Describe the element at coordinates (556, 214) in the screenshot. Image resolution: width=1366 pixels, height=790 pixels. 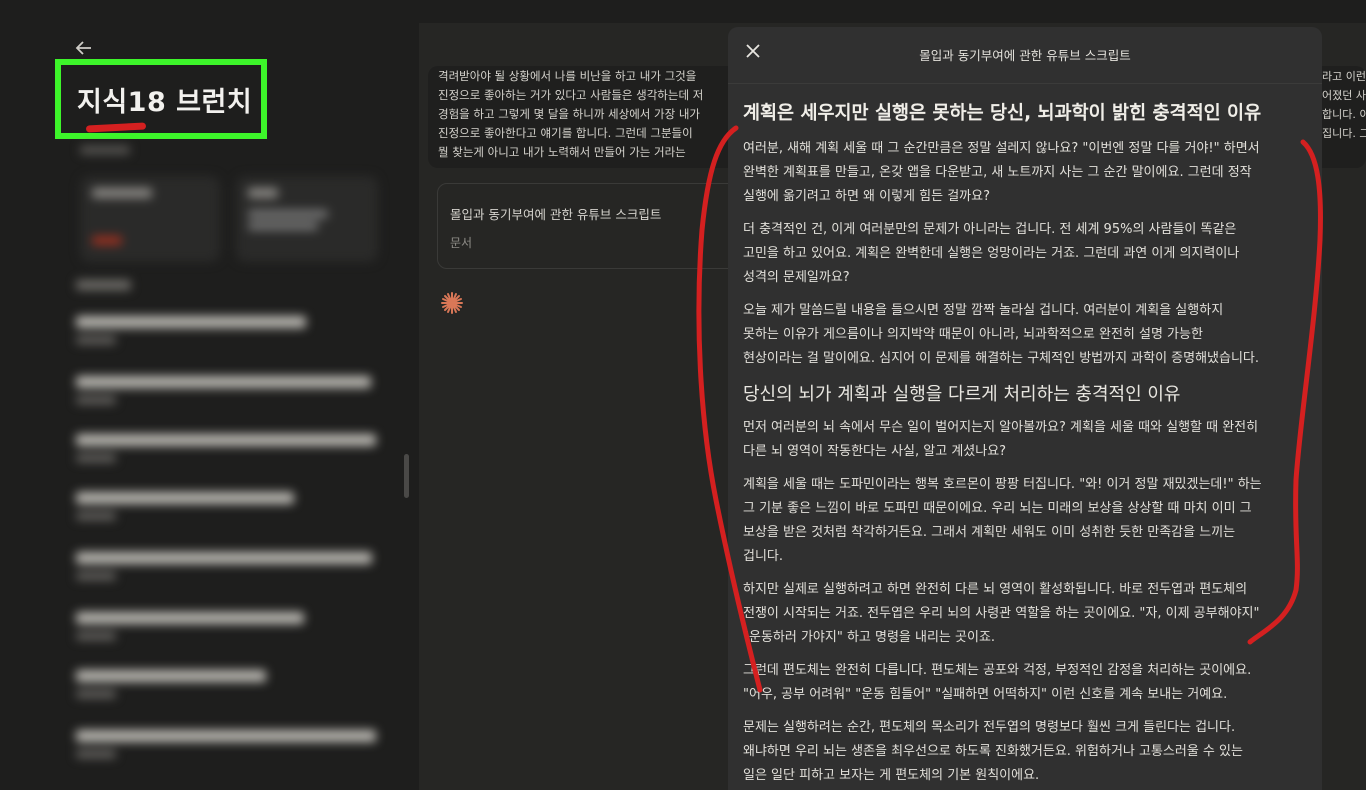
I see `artifact-title: 몰입과 동기부여에 관한 유튜브 스크립트` at that location.